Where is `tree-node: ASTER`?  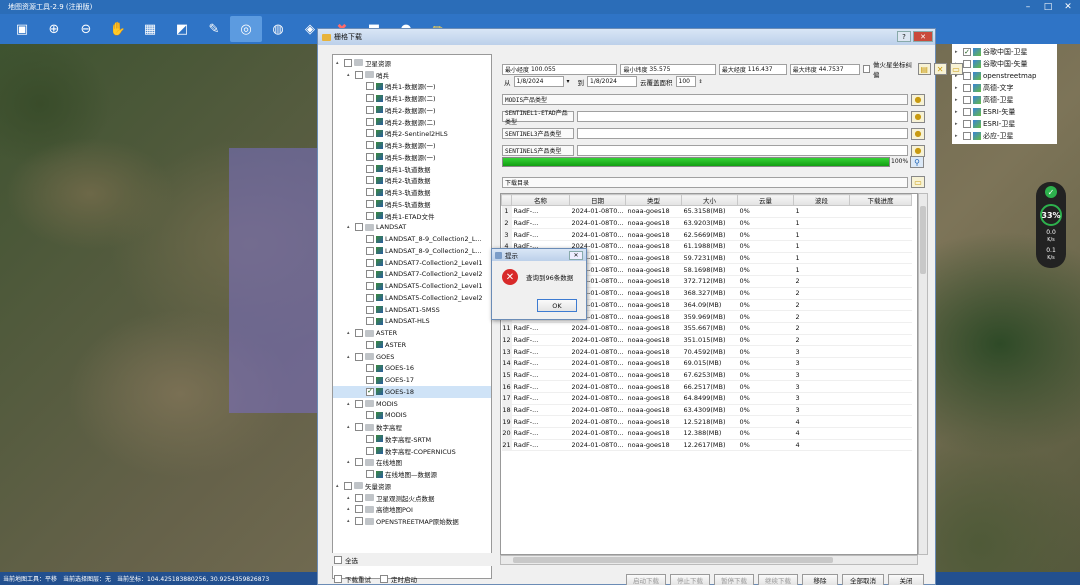
tree-node: ASTER is located at coordinates (412, 345).